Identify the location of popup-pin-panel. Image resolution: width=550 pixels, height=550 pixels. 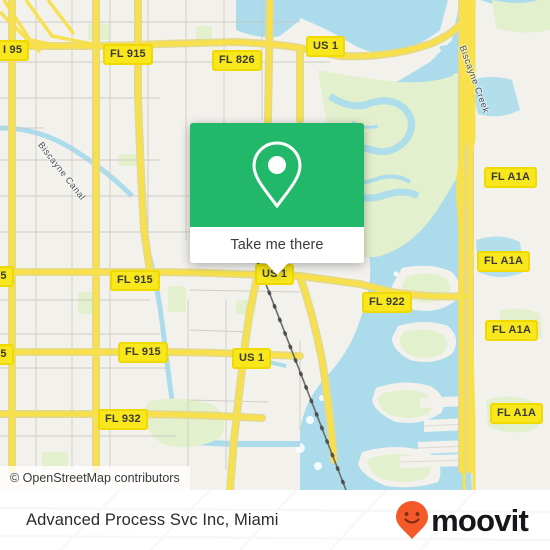
(277, 175).